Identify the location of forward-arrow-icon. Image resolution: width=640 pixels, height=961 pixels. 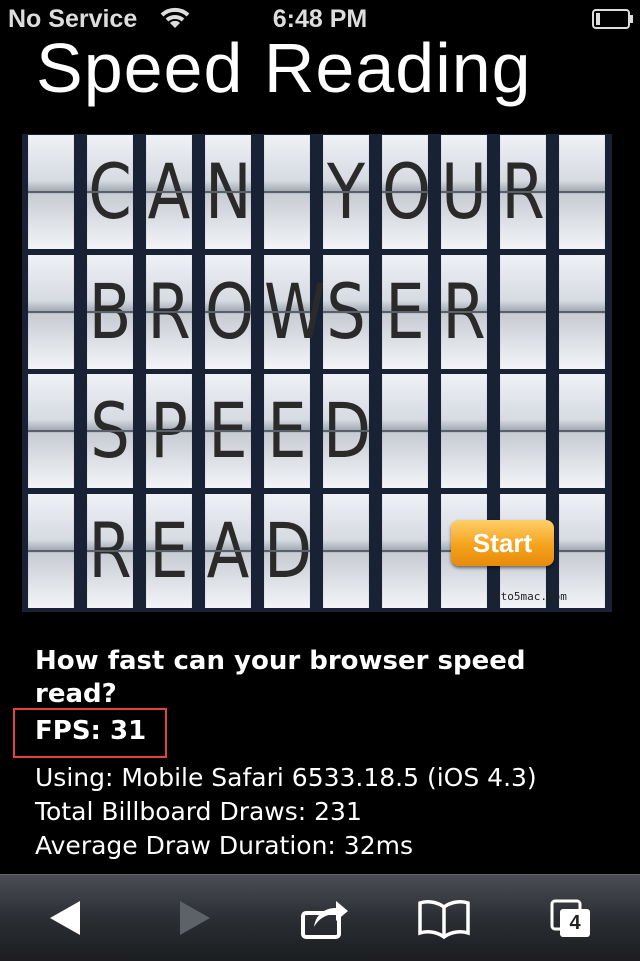
(195, 918).